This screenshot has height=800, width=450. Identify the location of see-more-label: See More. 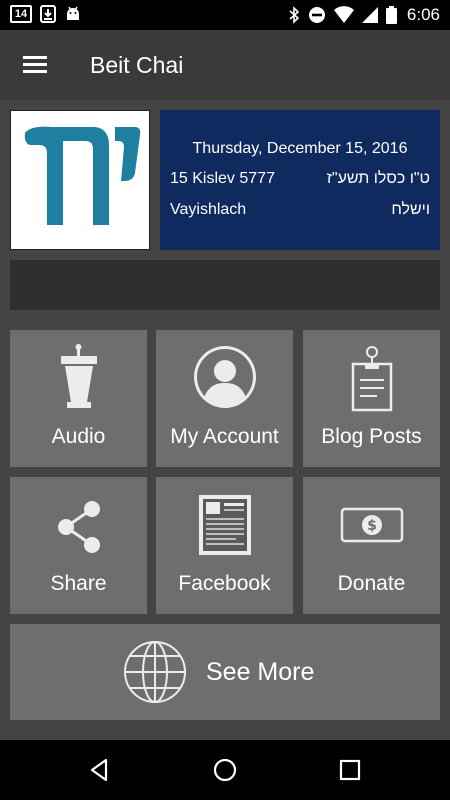
(260, 672).